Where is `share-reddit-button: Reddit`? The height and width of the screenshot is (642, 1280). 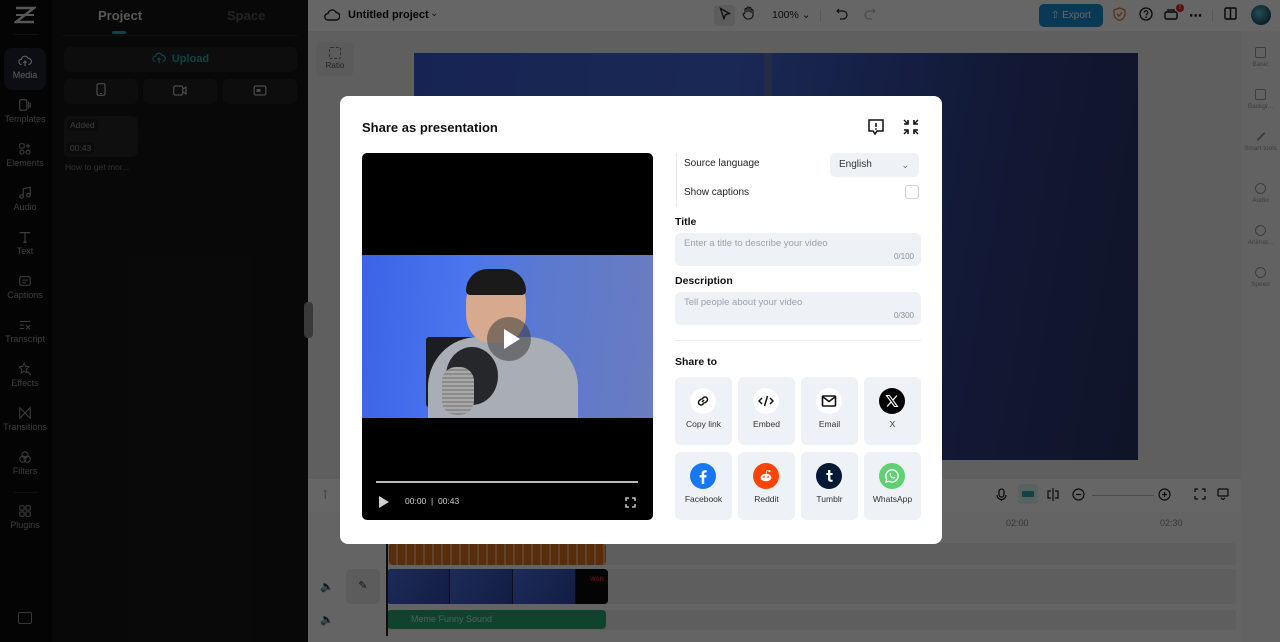
share-reddit-button: Reddit is located at coordinates (766, 486).